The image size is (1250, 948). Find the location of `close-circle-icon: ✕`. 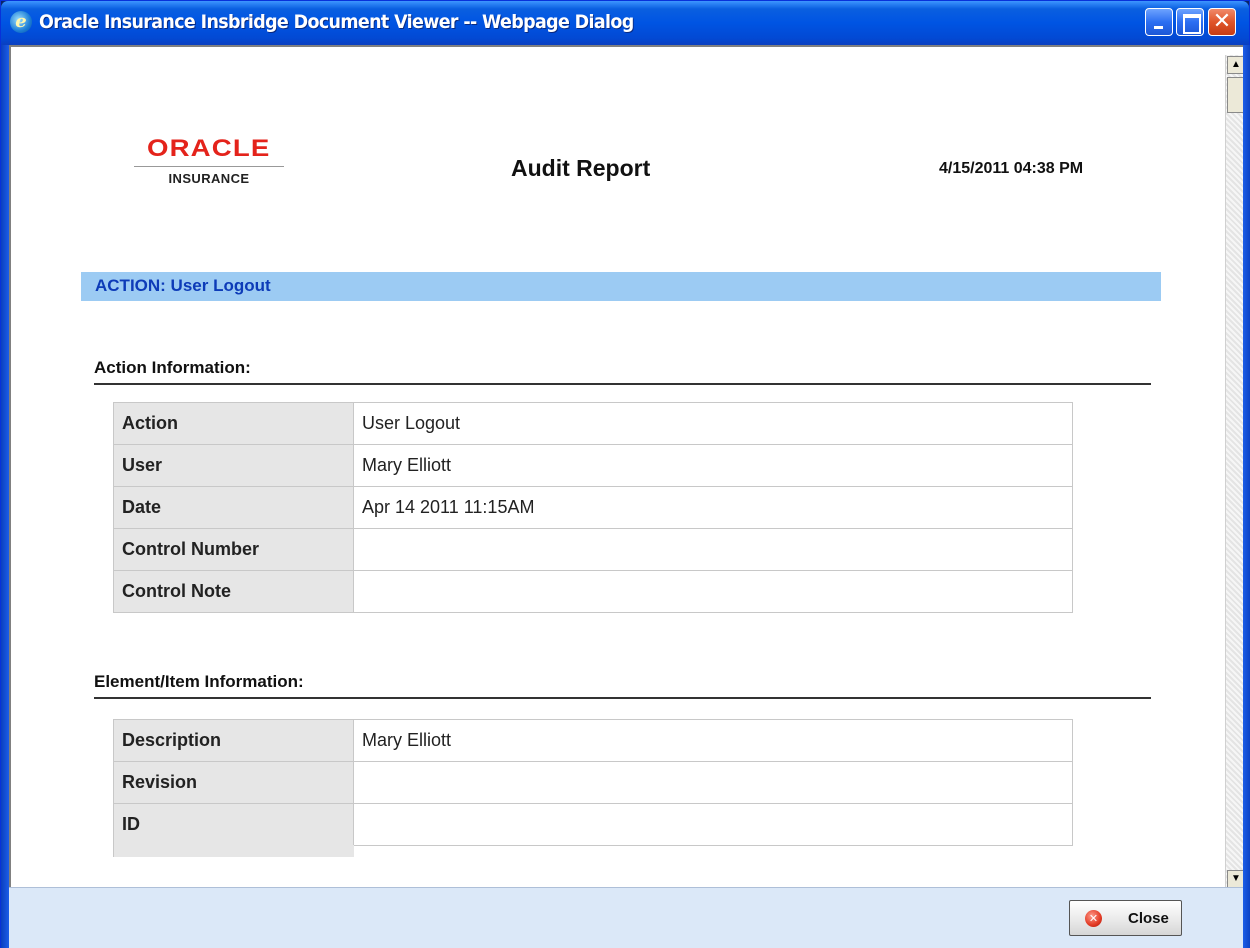

close-circle-icon: ✕ is located at coordinates (1093, 918).